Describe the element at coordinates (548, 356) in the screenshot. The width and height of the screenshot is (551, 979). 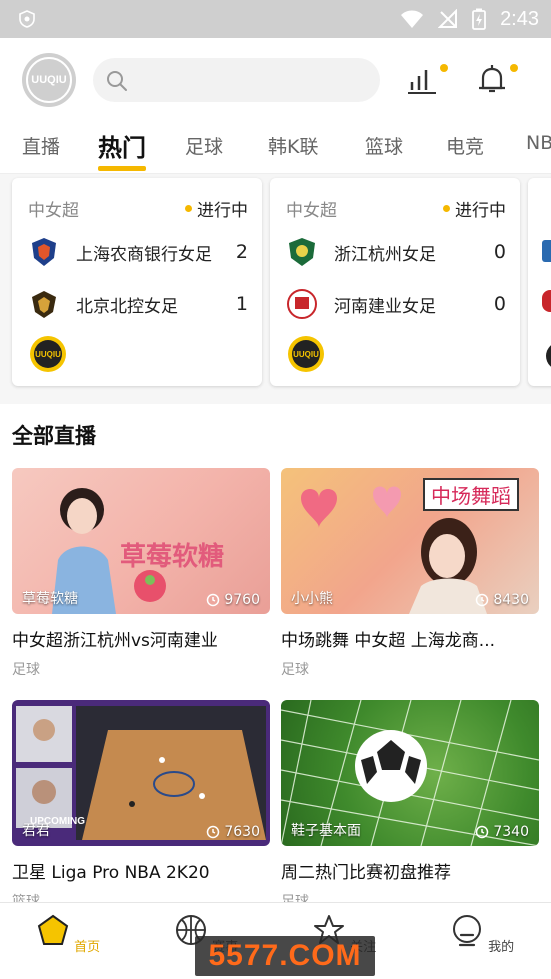
I see `app-badge-icon` at that location.